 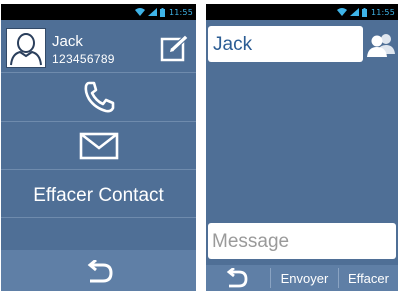 I want to click on delete-contact-button: Effacer Contact, so click(x=98, y=194).